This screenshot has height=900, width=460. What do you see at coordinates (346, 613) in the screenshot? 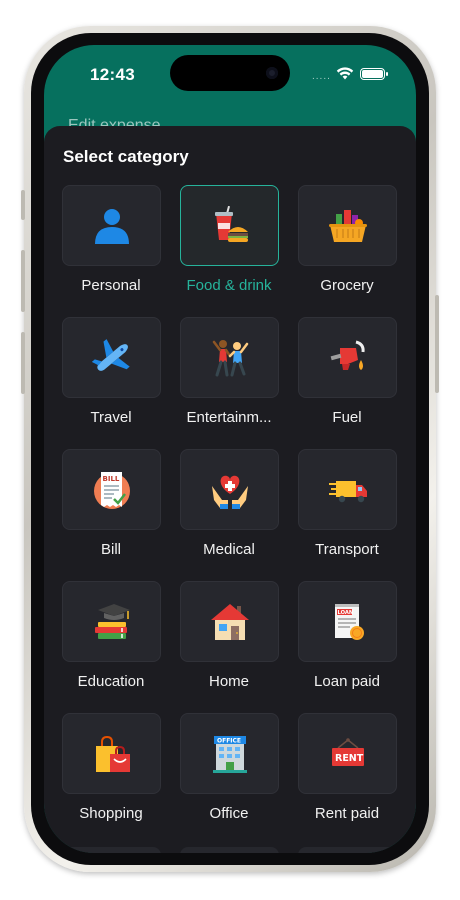
I see `loan-icon-text: LOAN` at bounding box center [346, 613].